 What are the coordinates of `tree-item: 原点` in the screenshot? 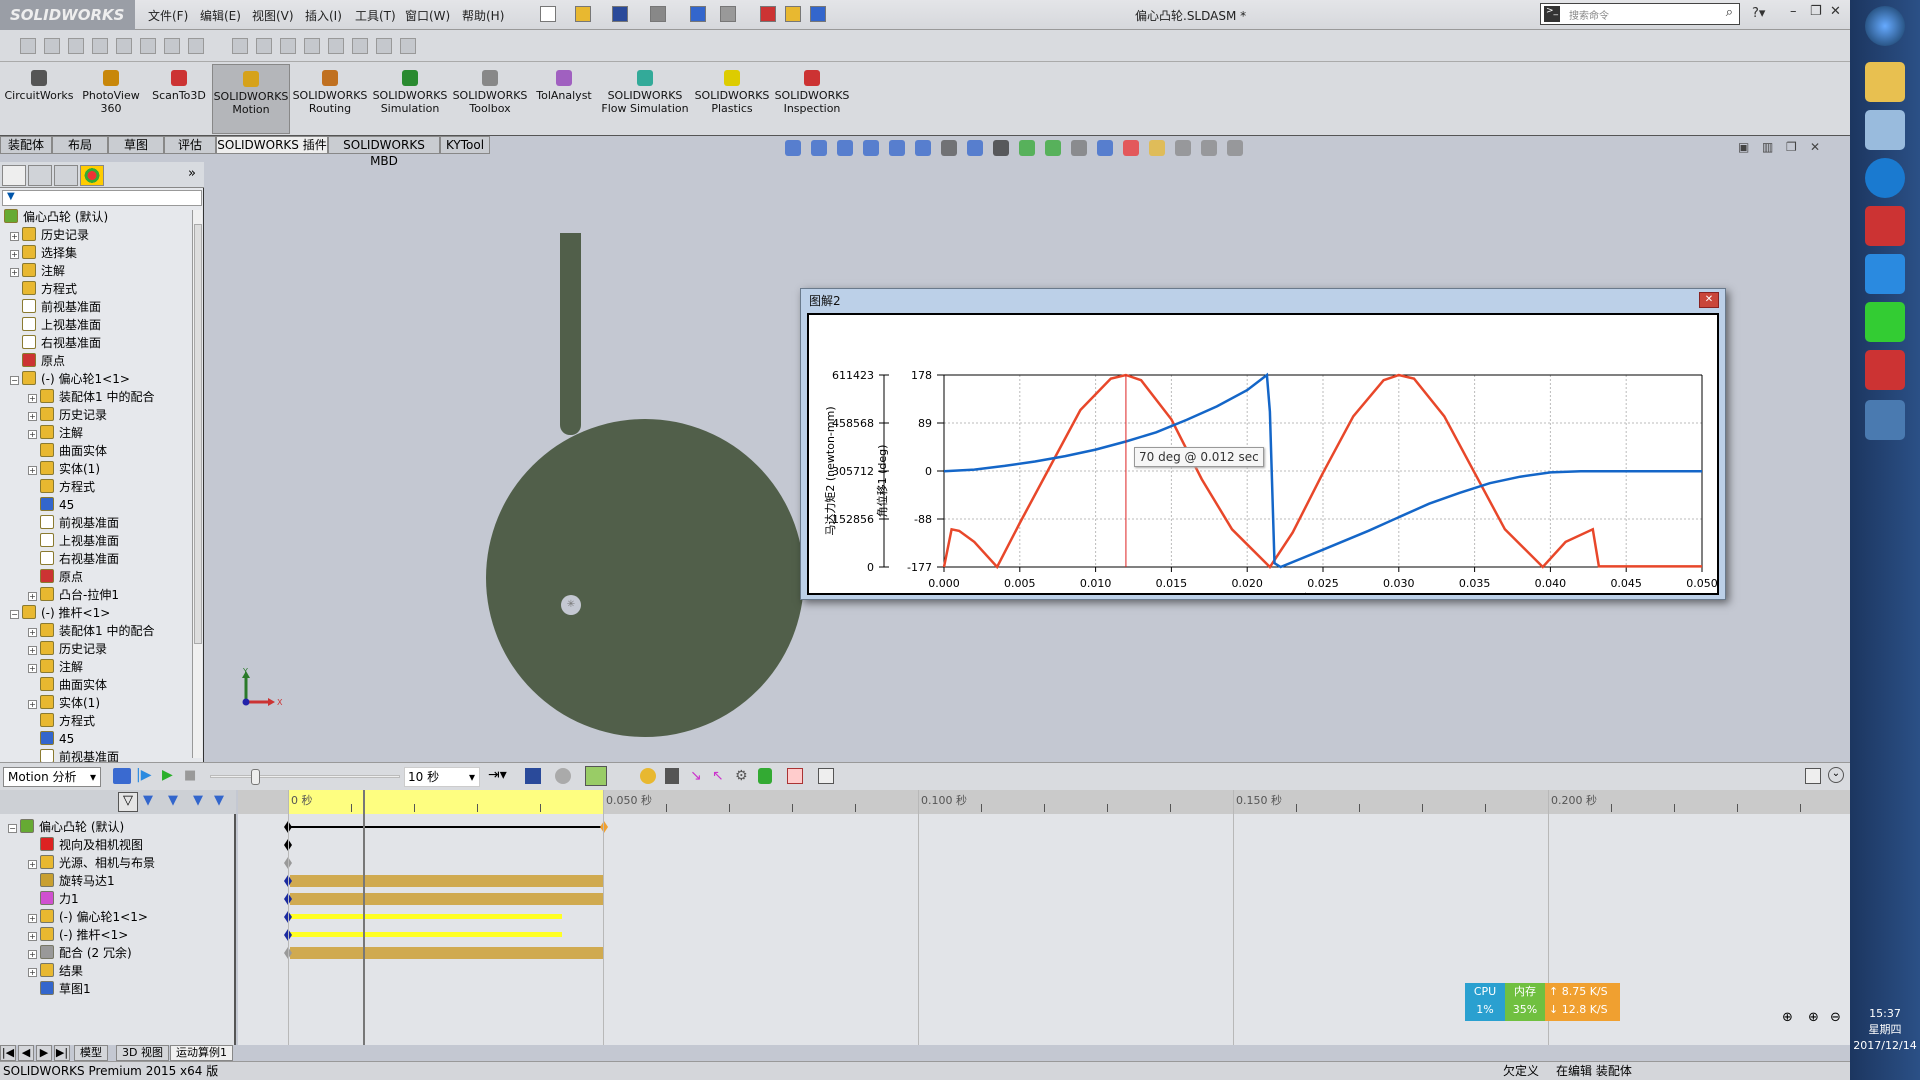 It's located at (37, 361).